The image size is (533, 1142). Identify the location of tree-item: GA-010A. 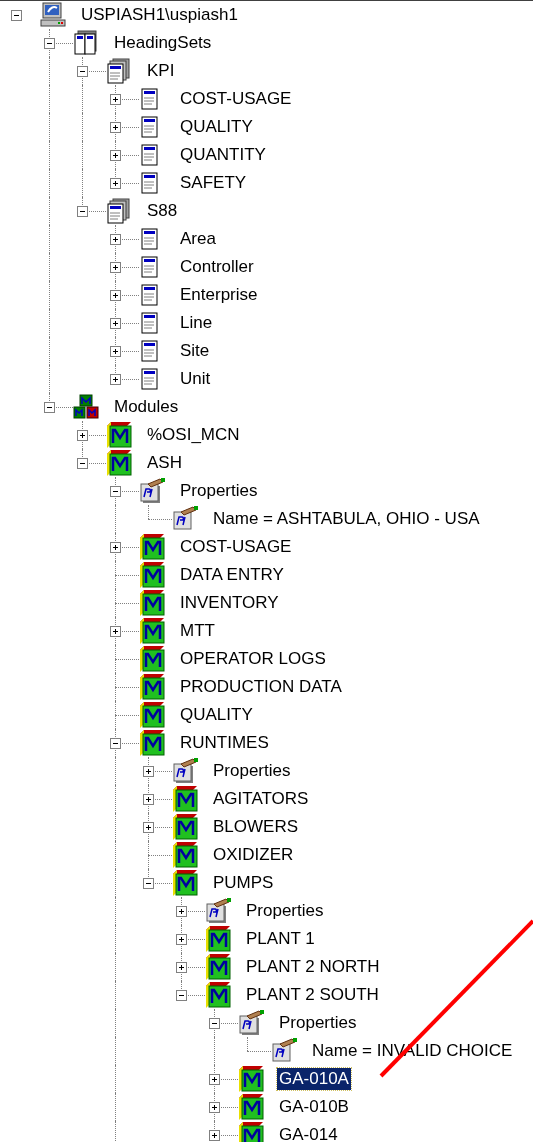
(314, 1079).